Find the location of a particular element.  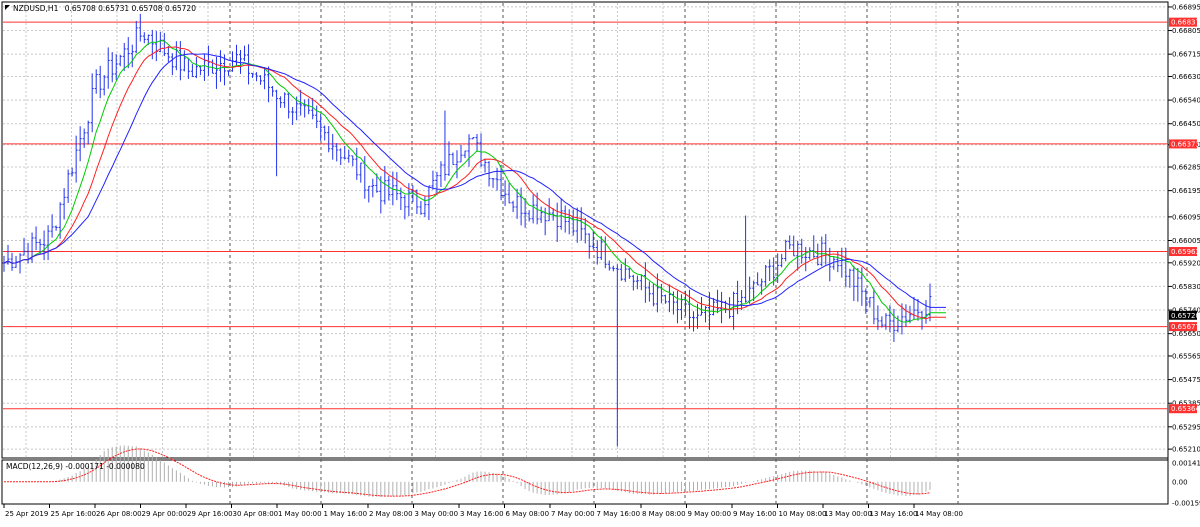

price-tick-label: 0.66540 is located at coordinates (1186, 101).